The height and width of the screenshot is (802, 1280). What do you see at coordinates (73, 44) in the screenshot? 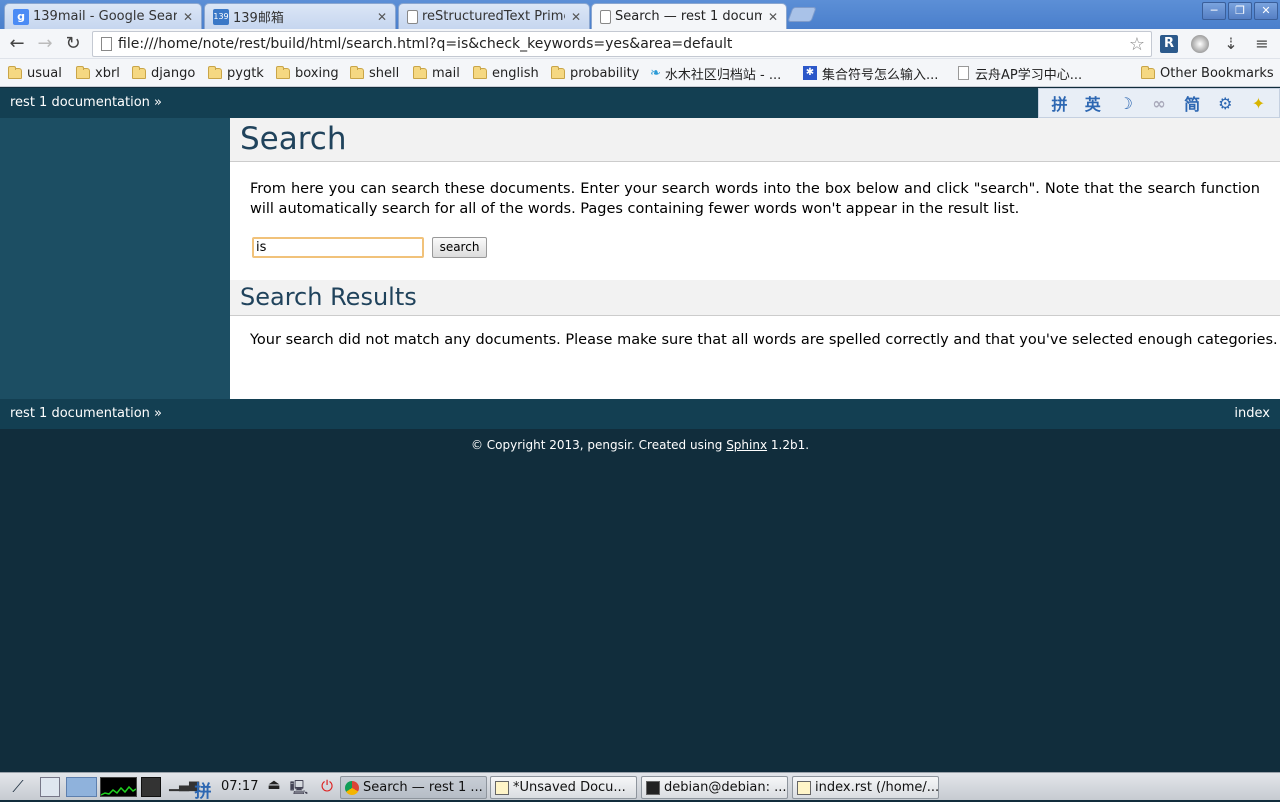
I see `reload-icon: ↻` at bounding box center [73, 44].